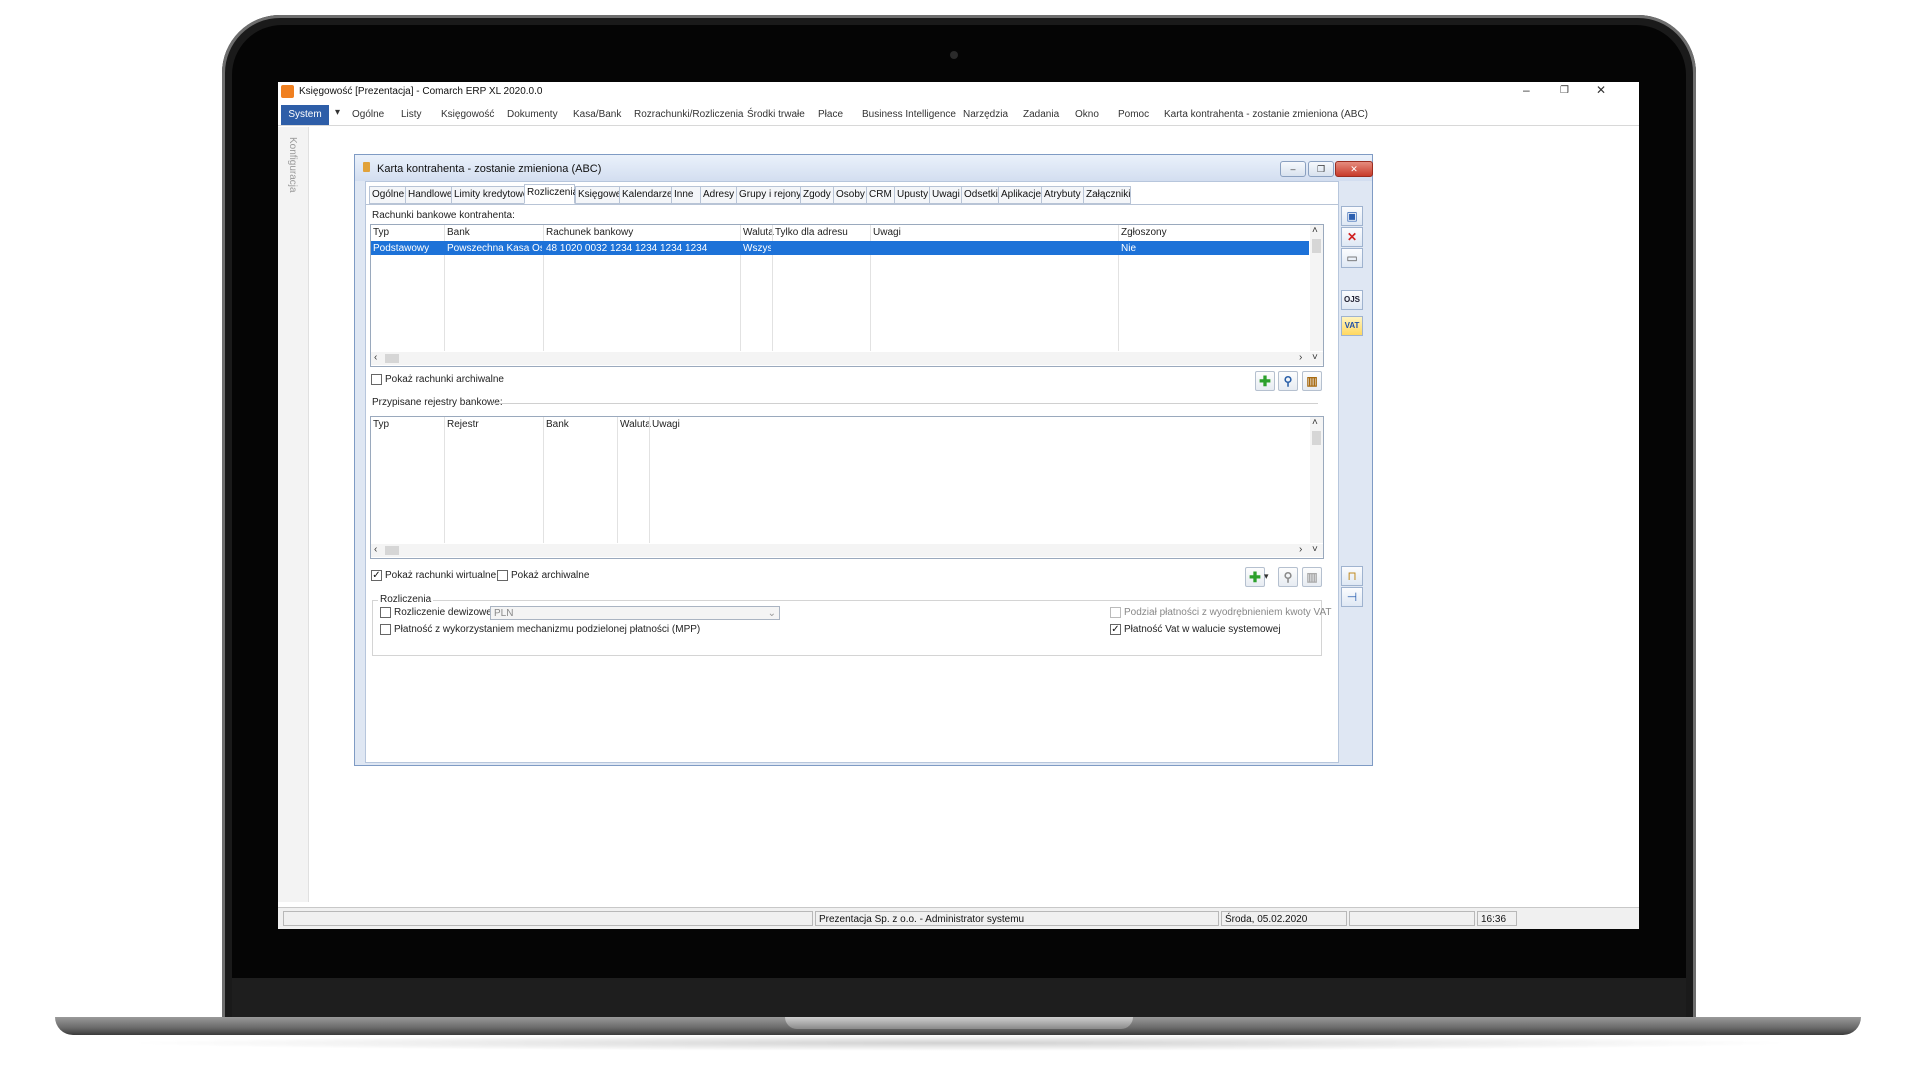 The image size is (1920, 1080). Describe the element at coordinates (376, 379) in the screenshot. I see `show-archived-accounts-checkbox` at that location.